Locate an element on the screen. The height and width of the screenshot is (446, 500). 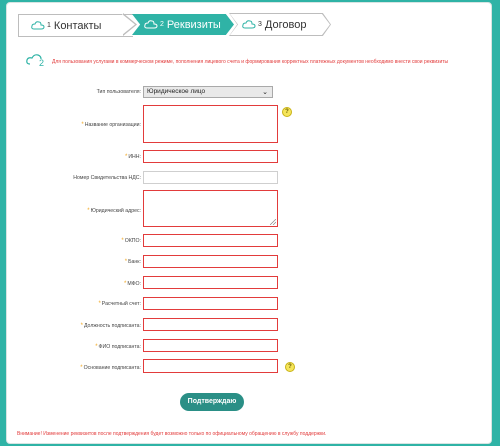
cloud-icon: 2 is located at coordinates (35, 61).